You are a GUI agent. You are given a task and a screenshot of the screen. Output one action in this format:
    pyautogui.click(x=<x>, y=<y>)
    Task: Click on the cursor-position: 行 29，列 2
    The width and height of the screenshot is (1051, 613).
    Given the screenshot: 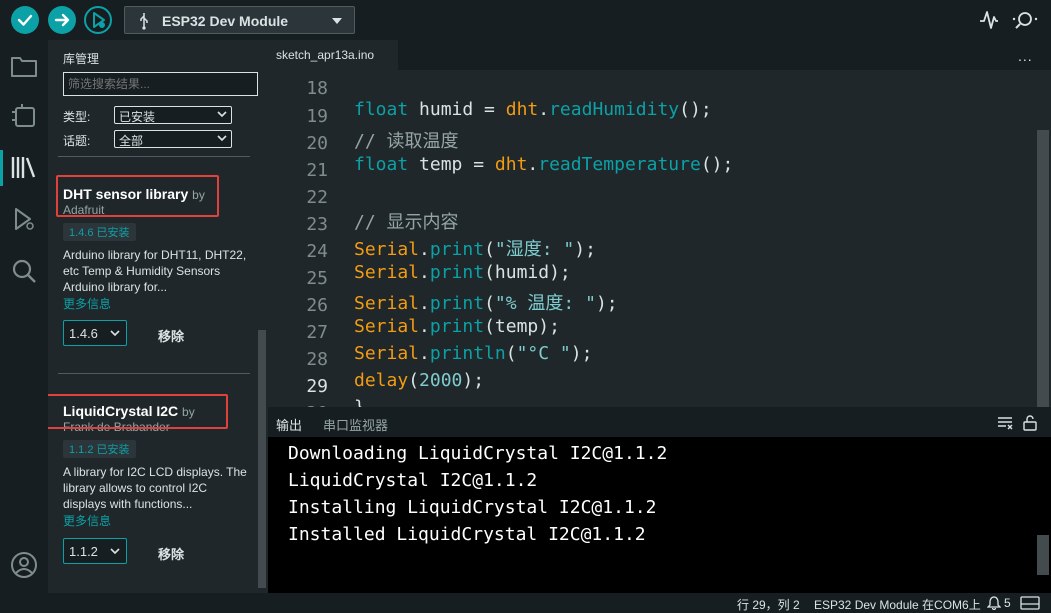 What is the action you would take?
    pyautogui.click(x=768, y=605)
    